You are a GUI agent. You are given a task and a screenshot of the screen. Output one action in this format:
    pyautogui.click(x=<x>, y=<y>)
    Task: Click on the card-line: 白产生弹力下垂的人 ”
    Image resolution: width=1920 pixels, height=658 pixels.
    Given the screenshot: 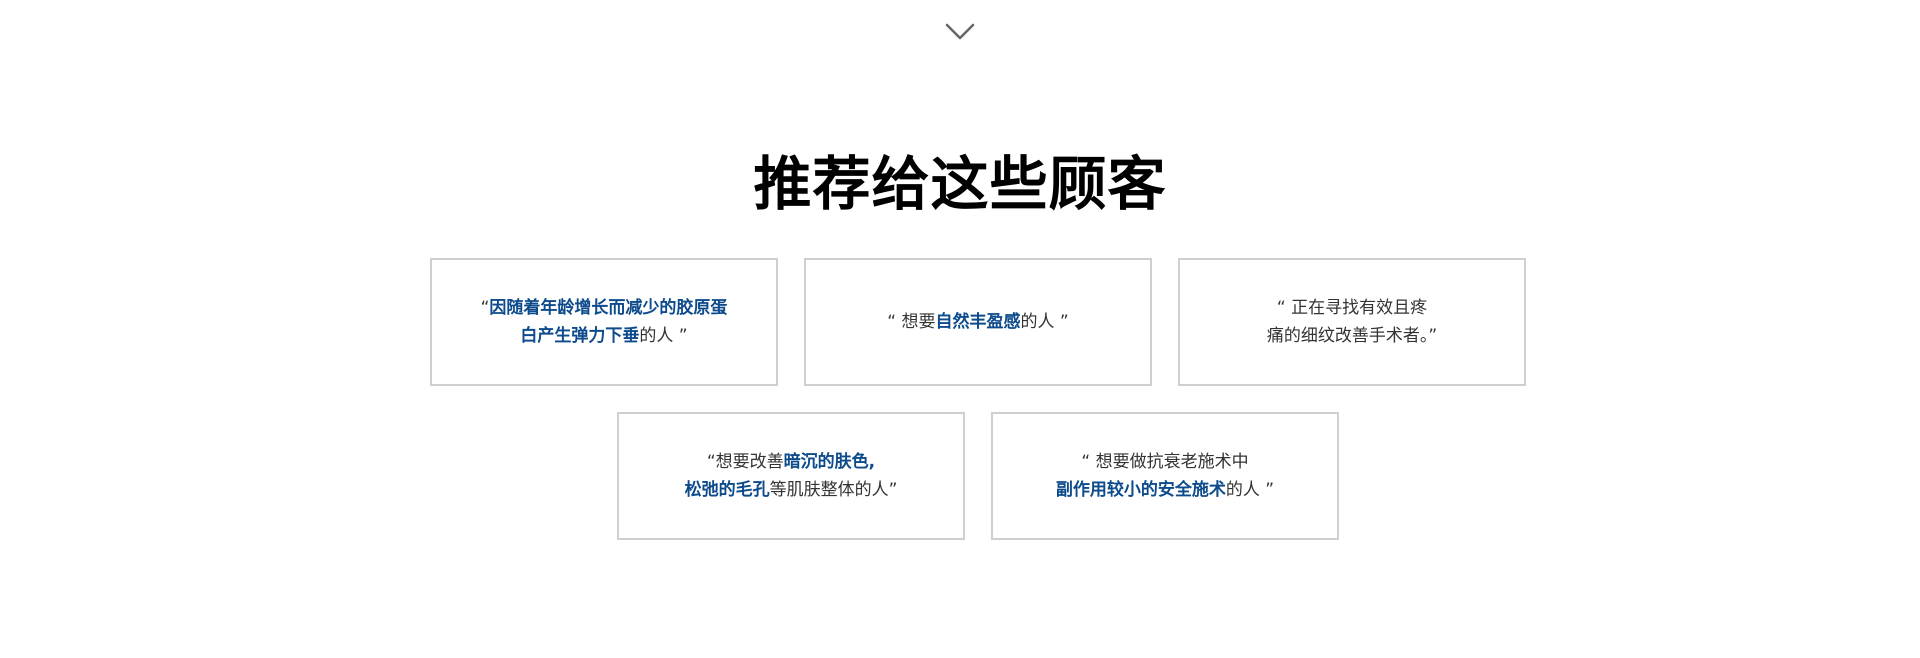 What is the action you would take?
    pyautogui.click(x=604, y=336)
    